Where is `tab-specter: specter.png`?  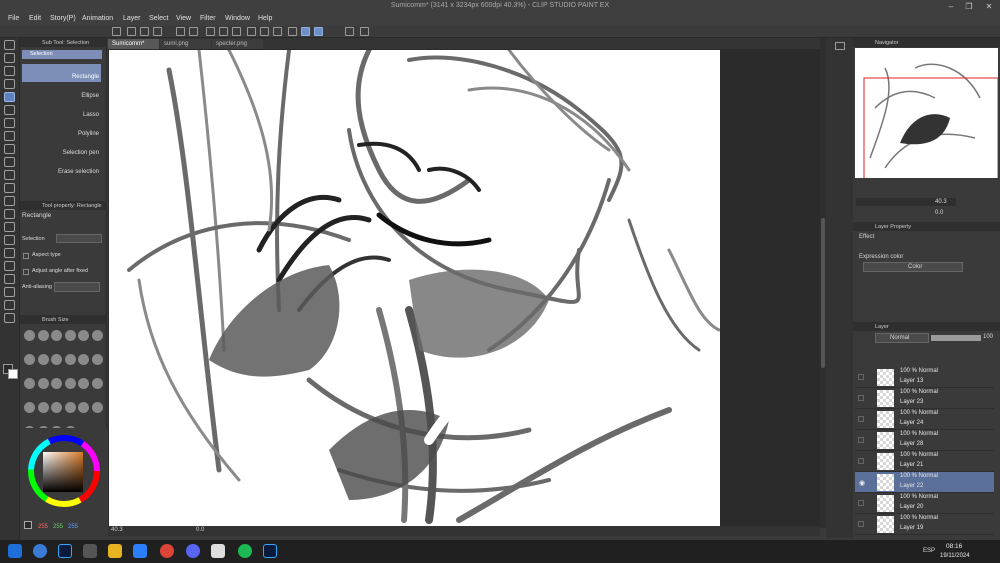 tab-specter: specter.png is located at coordinates (237, 44).